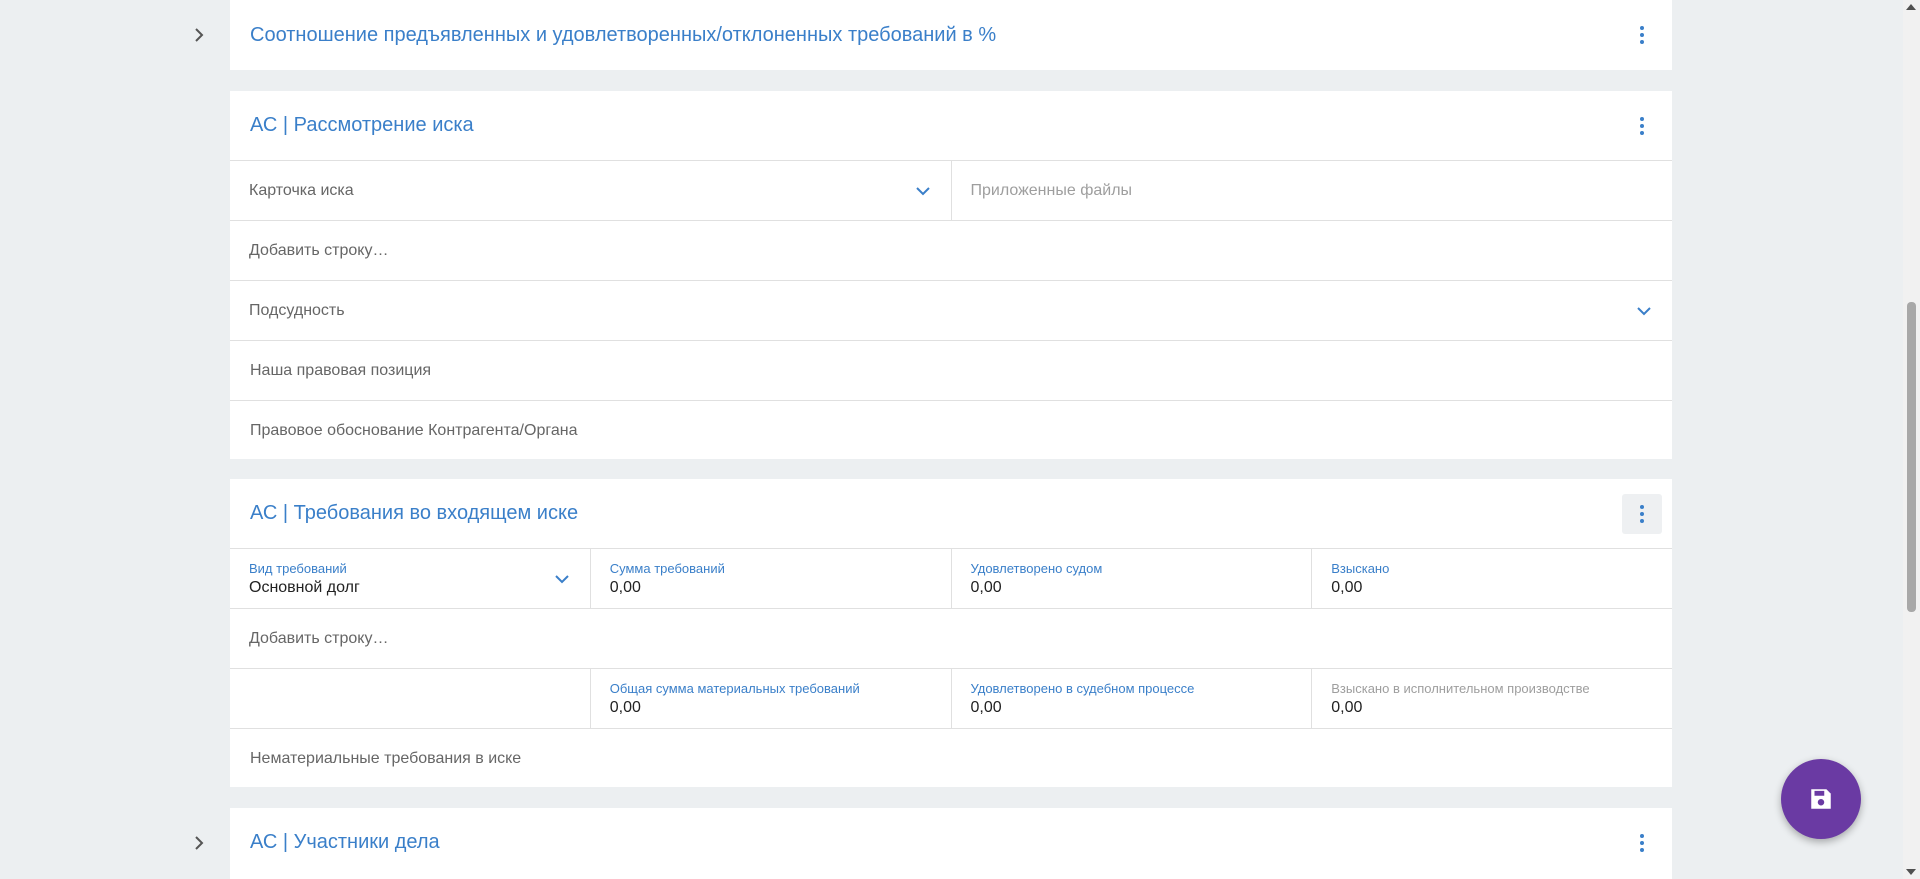 Image resolution: width=1920 pixels, height=879 pixels. I want to click on save-icon, so click(1821, 799).